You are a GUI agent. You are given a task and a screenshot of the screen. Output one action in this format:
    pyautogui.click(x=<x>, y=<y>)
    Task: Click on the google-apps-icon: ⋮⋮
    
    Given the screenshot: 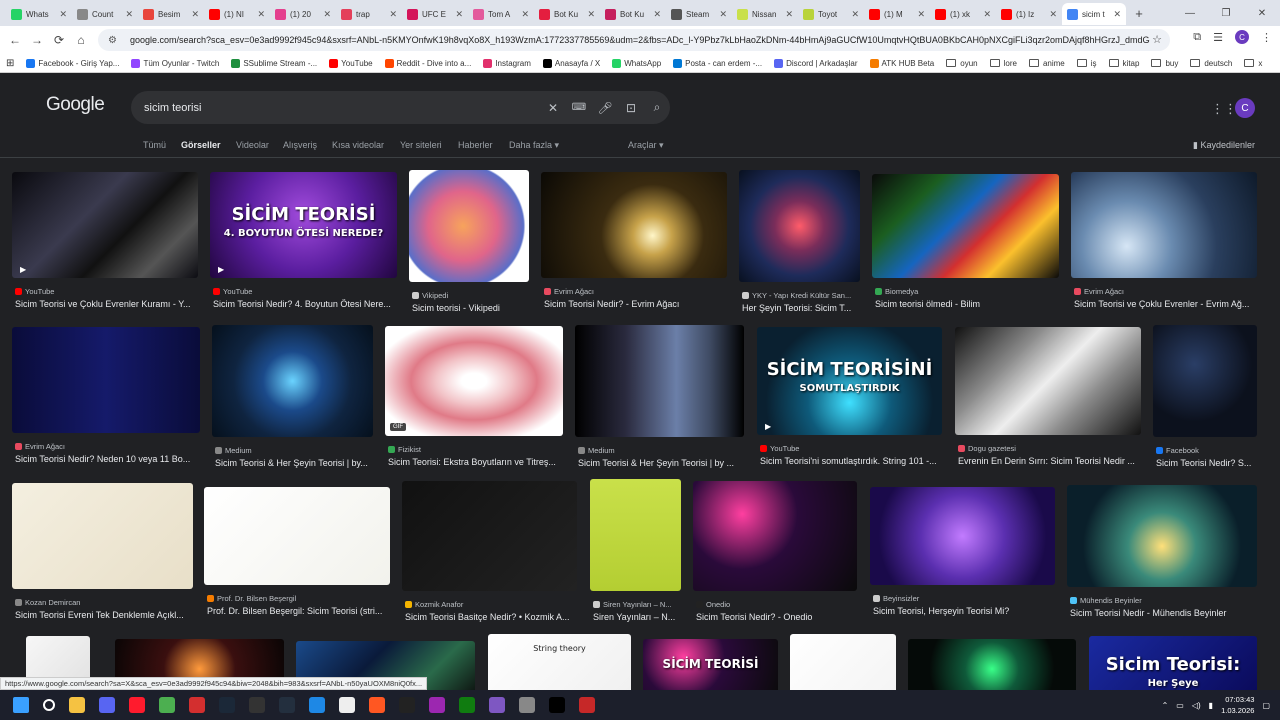 What is the action you would take?
    pyautogui.click(x=1224, y=109)
    